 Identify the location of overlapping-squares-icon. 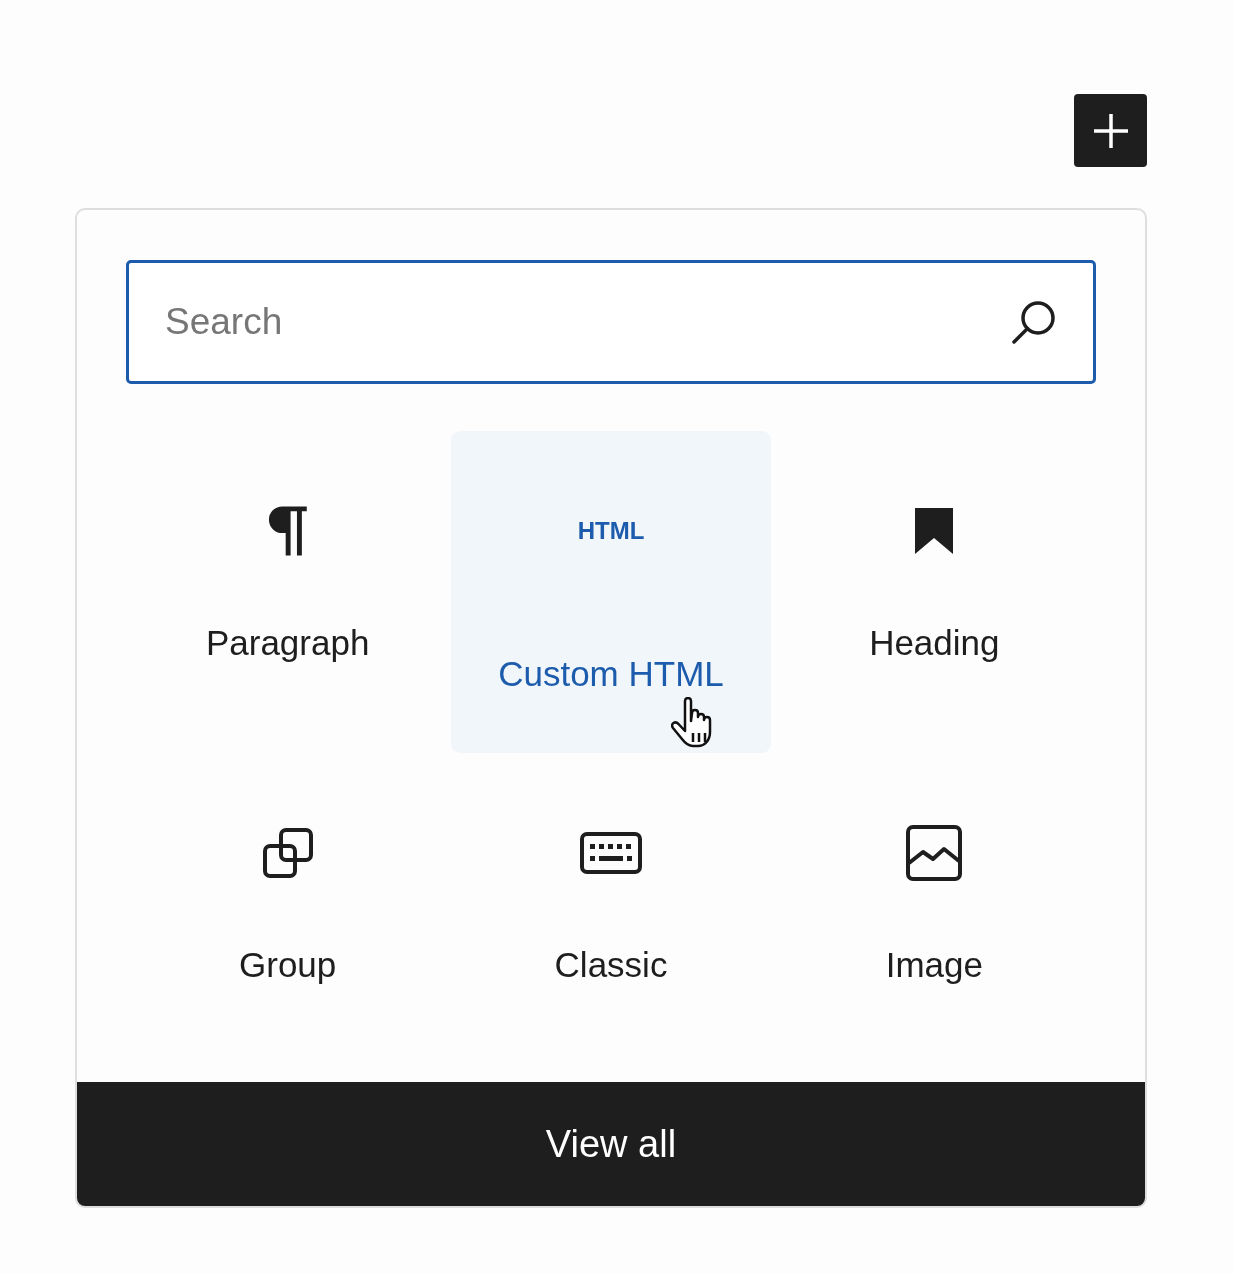
(287, 853).